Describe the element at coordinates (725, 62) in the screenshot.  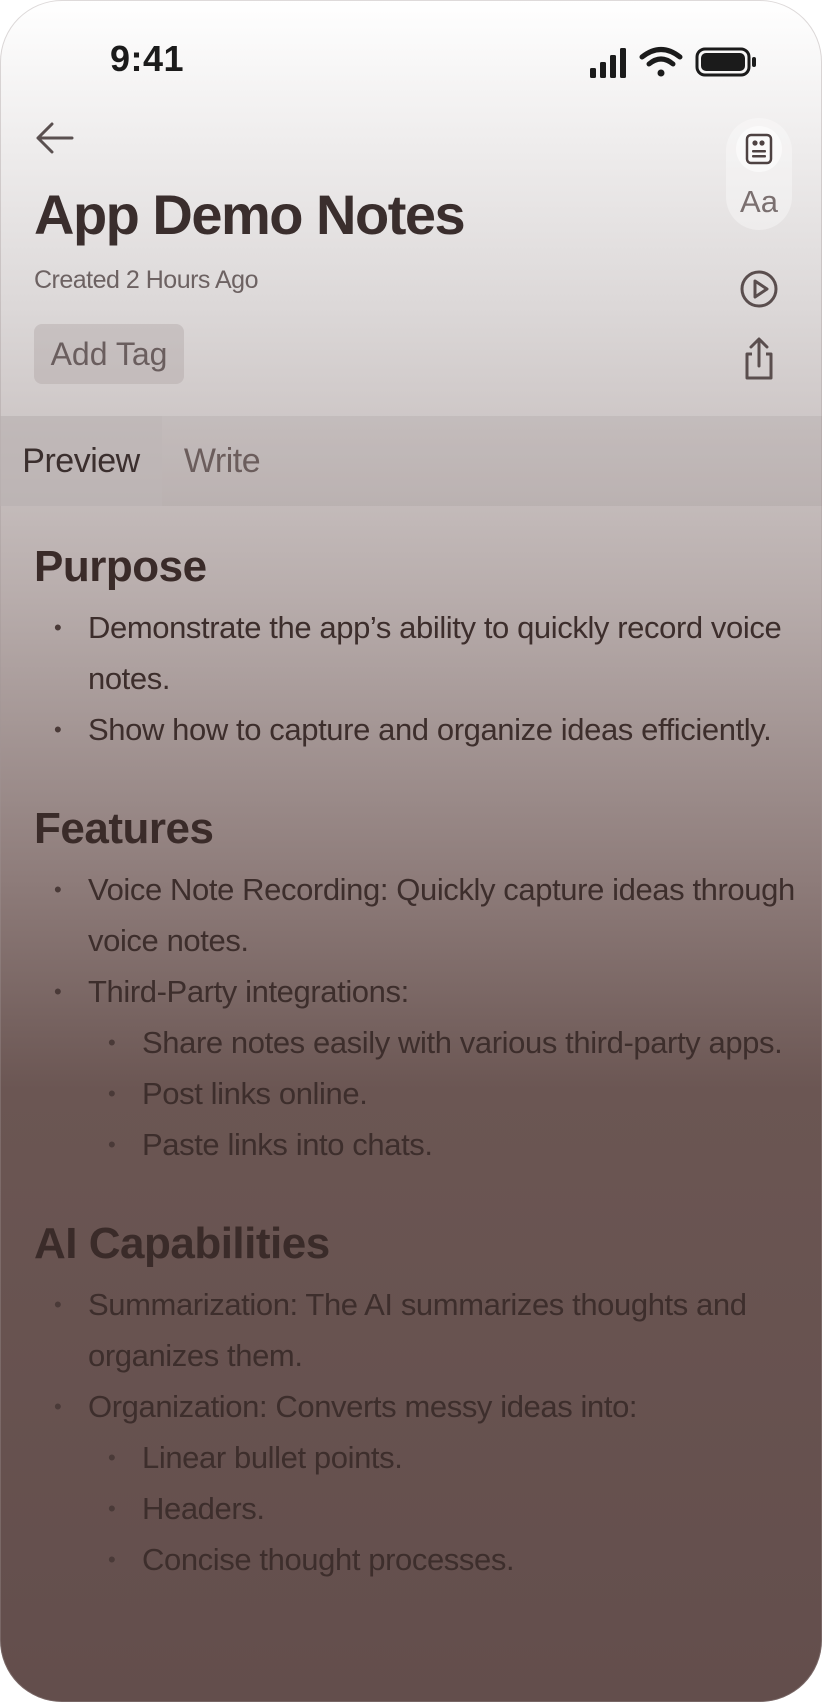
I see `battery-icon` at that location.